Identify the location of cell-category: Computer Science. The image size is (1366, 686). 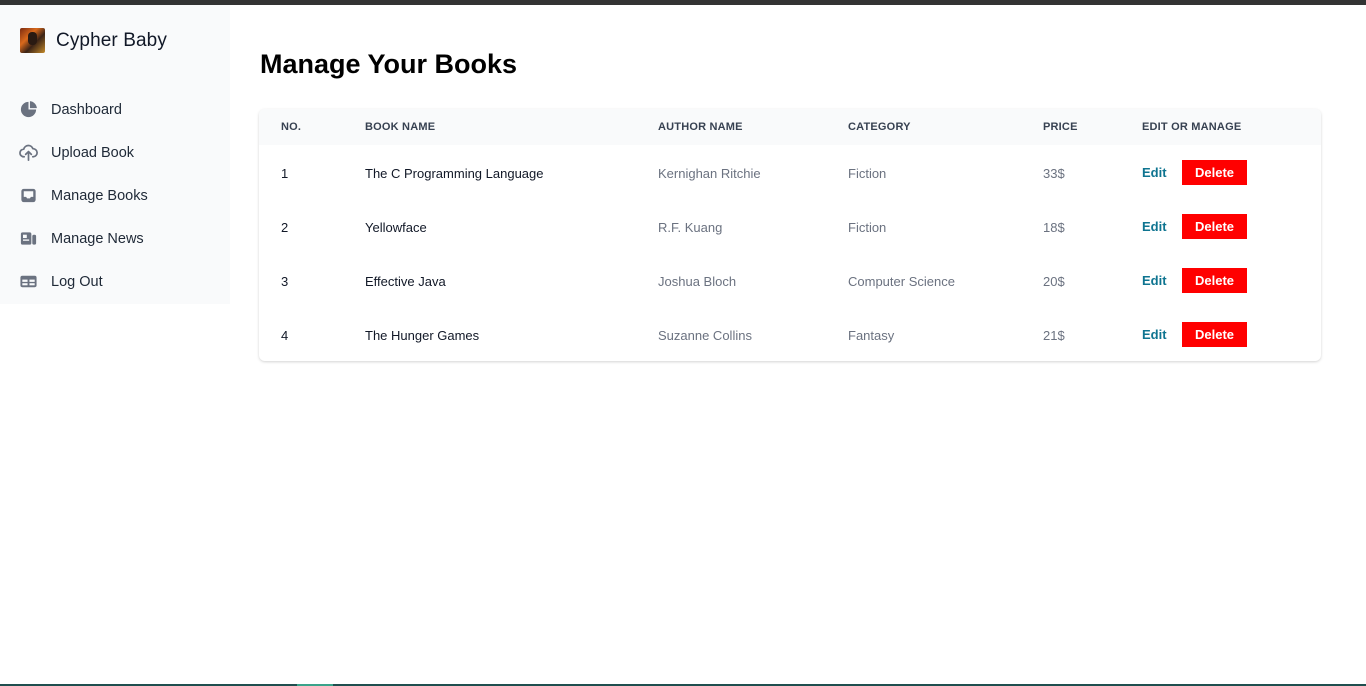
(901, 281).